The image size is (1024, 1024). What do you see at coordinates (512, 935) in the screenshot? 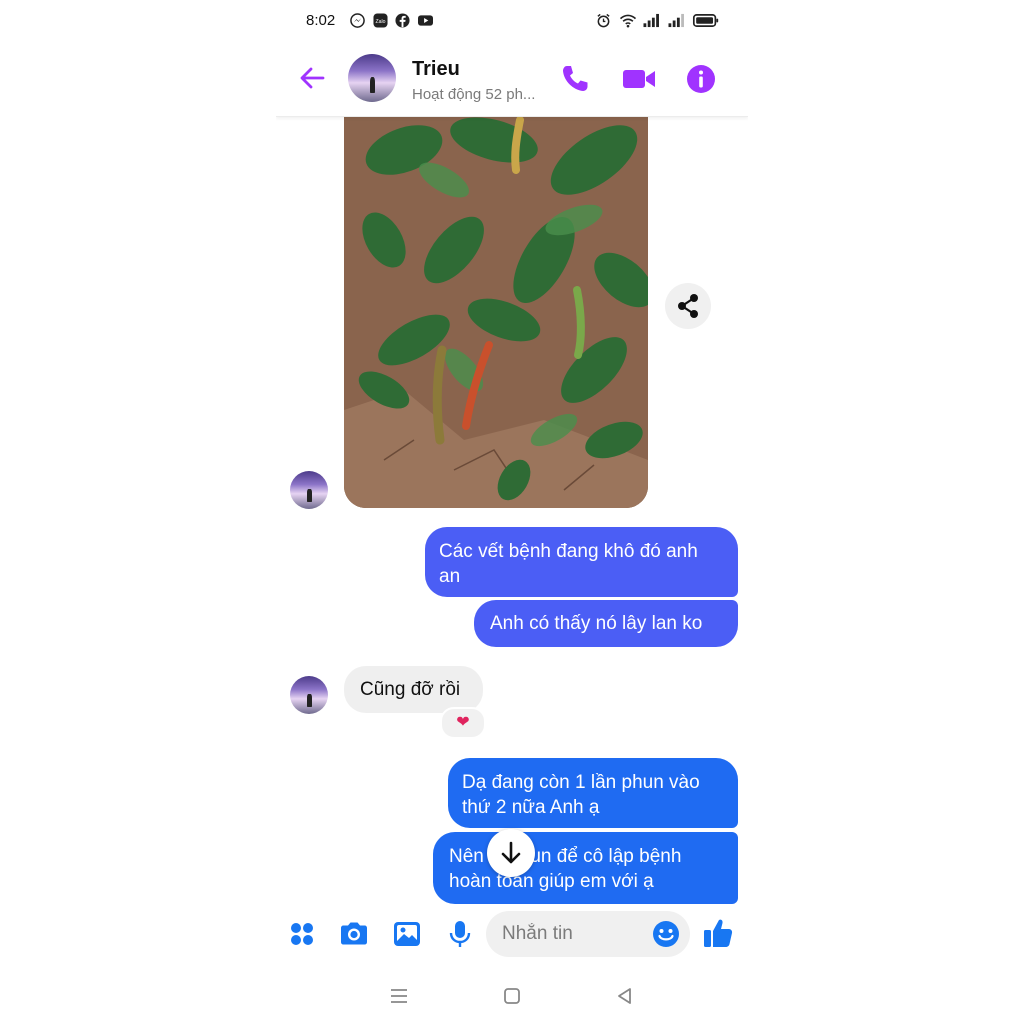
I see `message-composer` at bounding box center [512, 935].